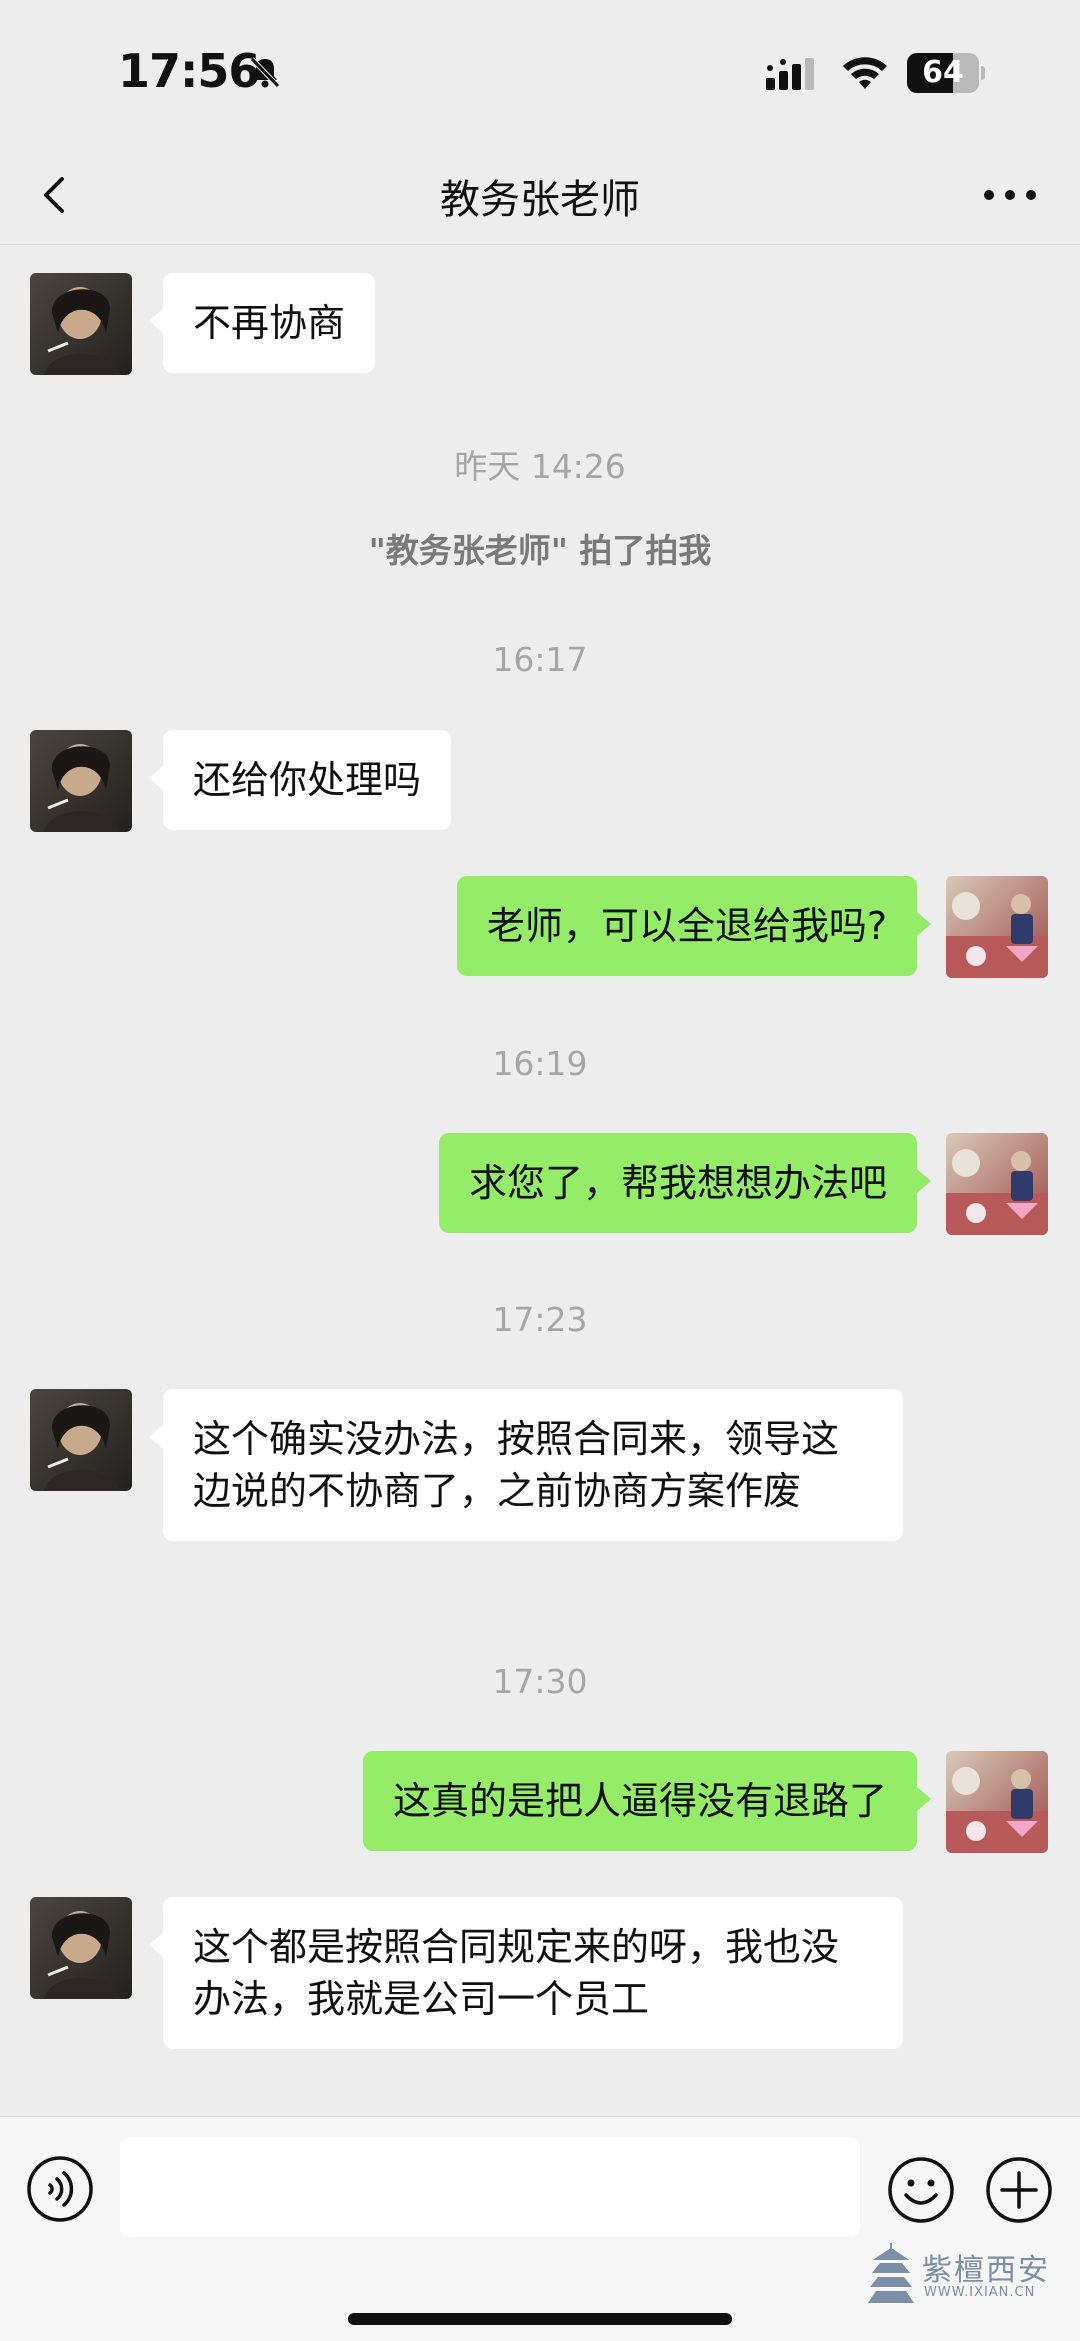 Image resolution: width=1080 pixels, height=2341 pixels. Describe the element at coordinates (540, 200) in the screenshot. I see `chat-title: 教务张老师` at that location.